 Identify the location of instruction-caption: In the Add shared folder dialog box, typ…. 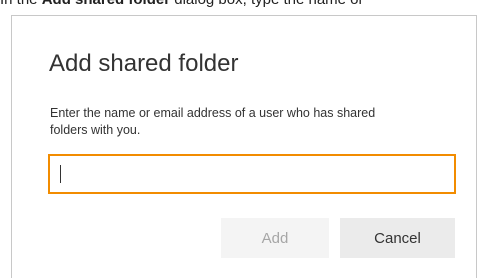
(244, 5).